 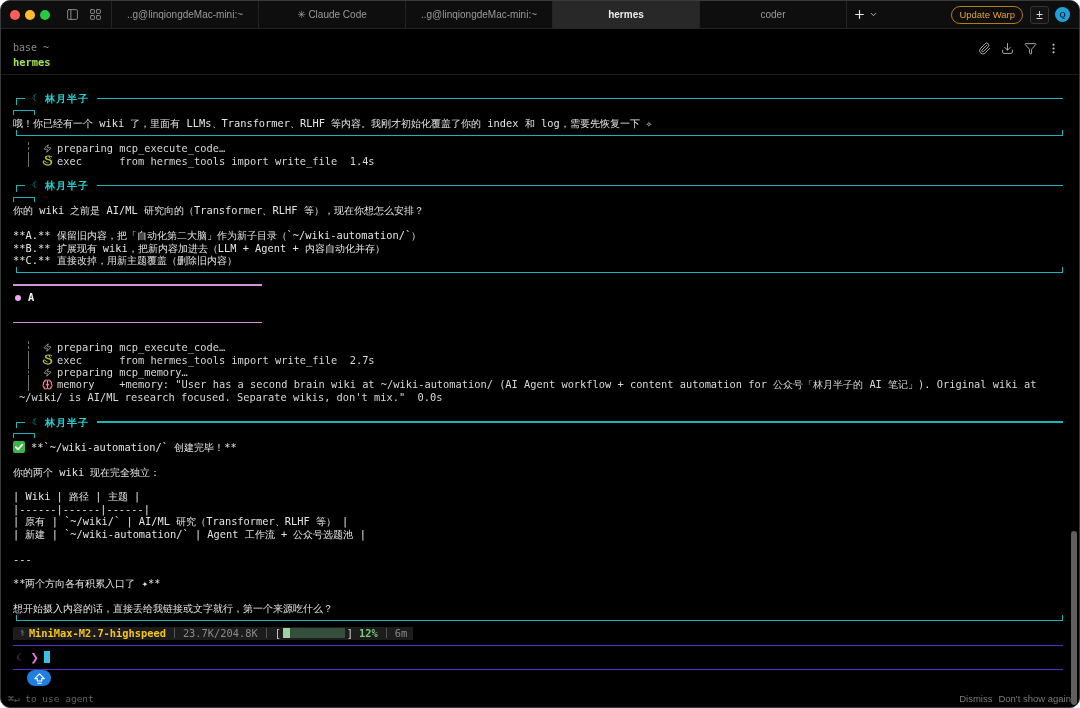 What do you see at coordinates (97, 633) in the screenshot?
I see `model-name: MiniMax-M2.7-highspeed` at bounding box center [97, 633].